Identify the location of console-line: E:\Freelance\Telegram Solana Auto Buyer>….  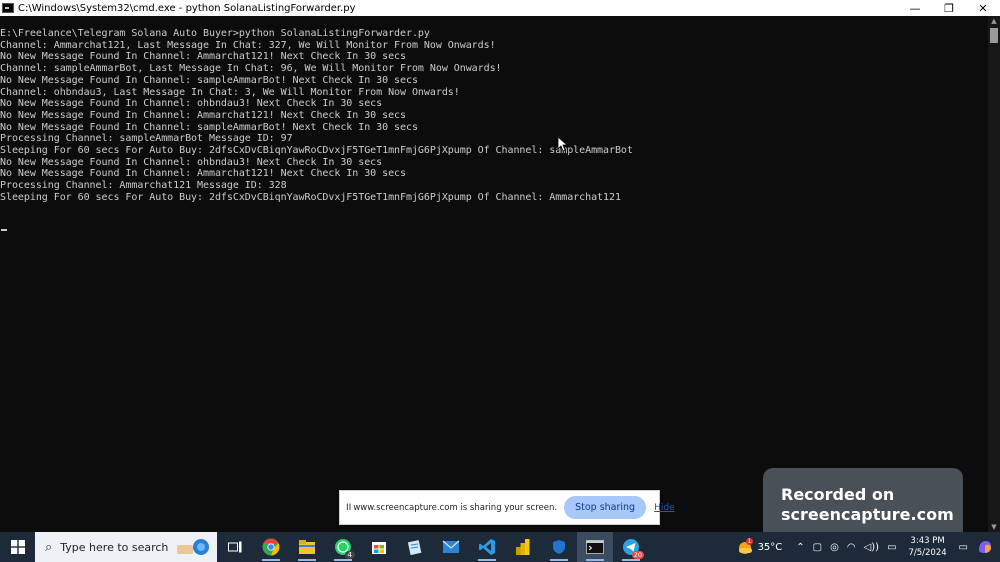
(215, 33).